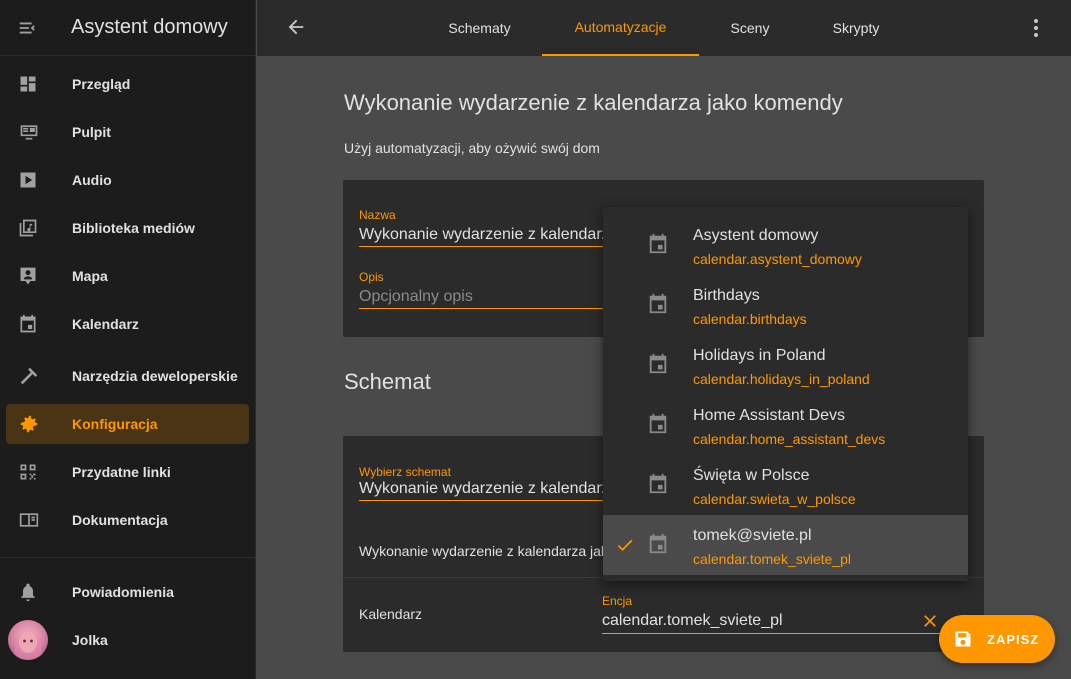  What do you see at coordinates (781, 379) in the screenshot?
I see `list-item-entity: calendar.holidays_in_poland` at bounding box center [781, 379].